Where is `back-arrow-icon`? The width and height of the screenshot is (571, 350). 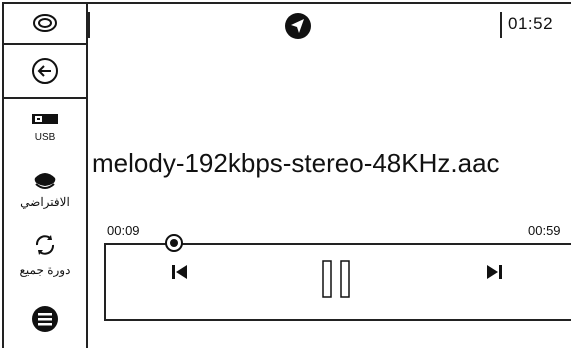 back-arrow-icon is located at coordinates (45, 71).